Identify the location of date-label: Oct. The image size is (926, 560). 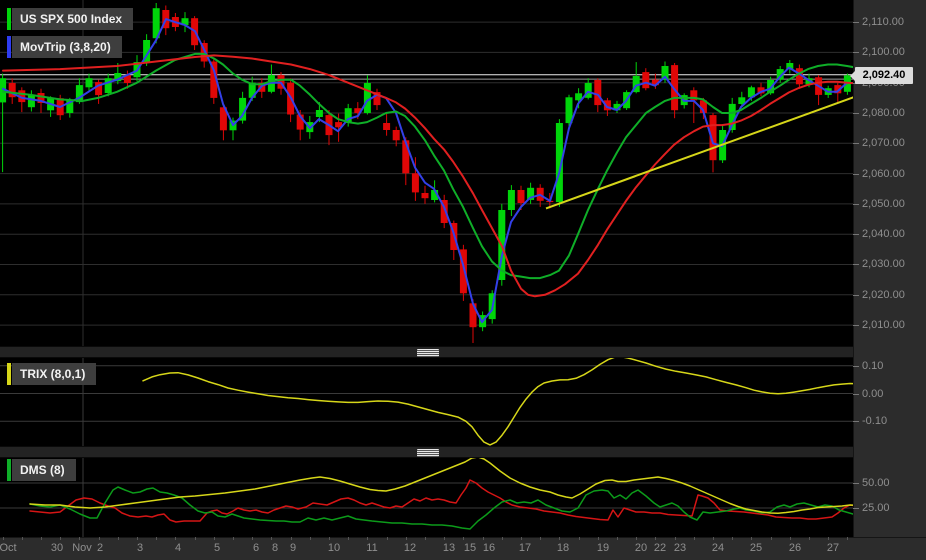
(8, 548).